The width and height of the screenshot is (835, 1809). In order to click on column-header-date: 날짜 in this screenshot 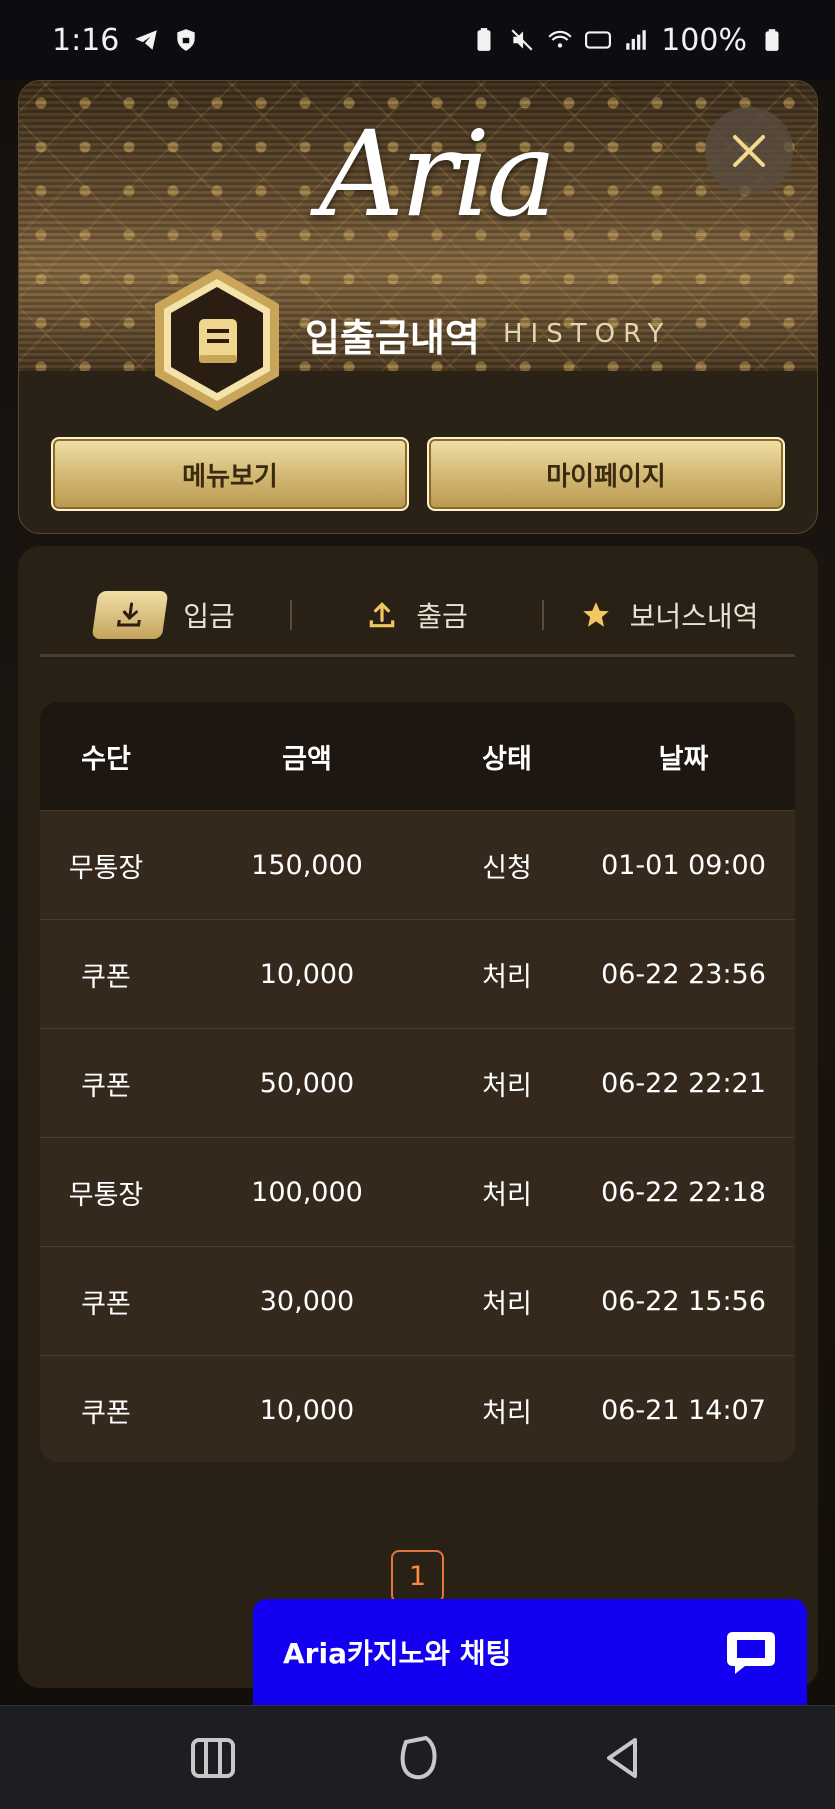, I will do `click(683, 759)`.